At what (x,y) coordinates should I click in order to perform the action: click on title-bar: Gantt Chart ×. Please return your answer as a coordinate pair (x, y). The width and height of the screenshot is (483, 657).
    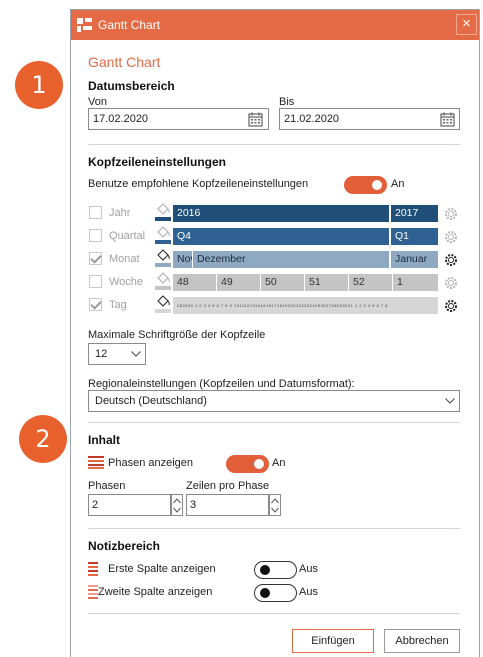
    Looking at the image, I should click on (275, 25).